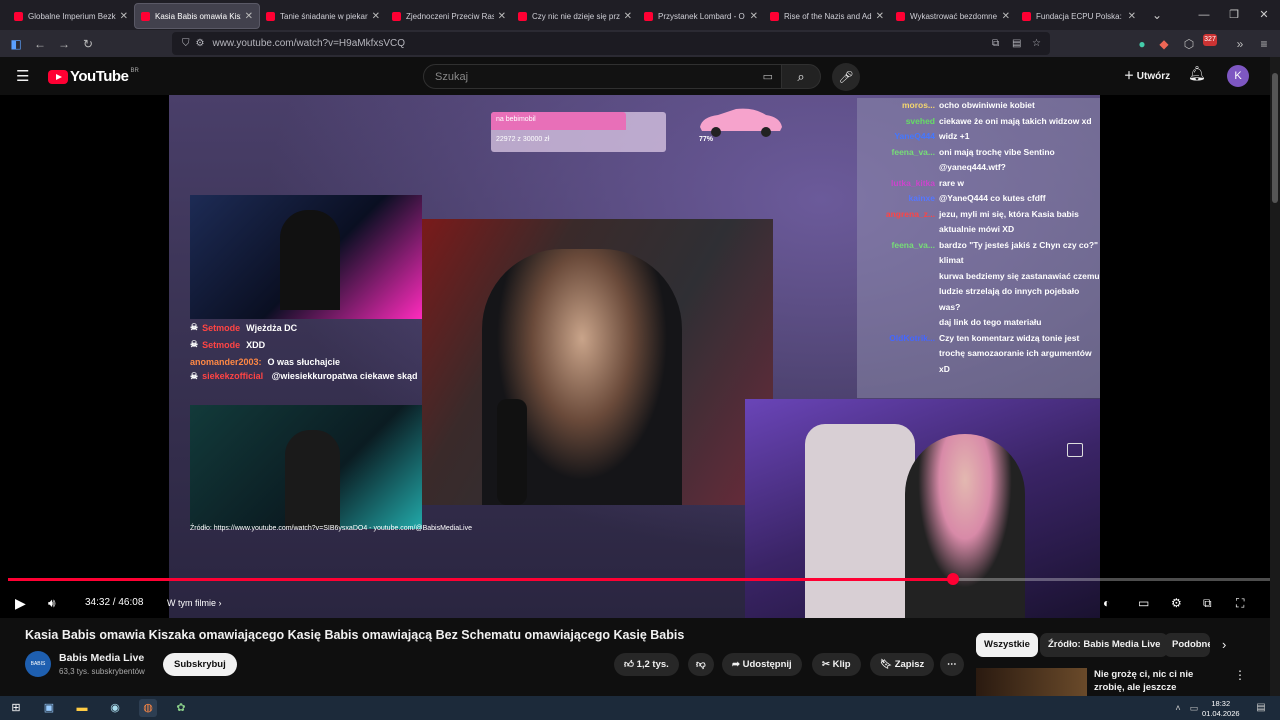 The width and height of the screenshot is (1280, 720). What do you see at coordinates (1036, 43) in the screenshot?
I see `bookmark-star-icon: ☆` at bounding box center [1036, 43].